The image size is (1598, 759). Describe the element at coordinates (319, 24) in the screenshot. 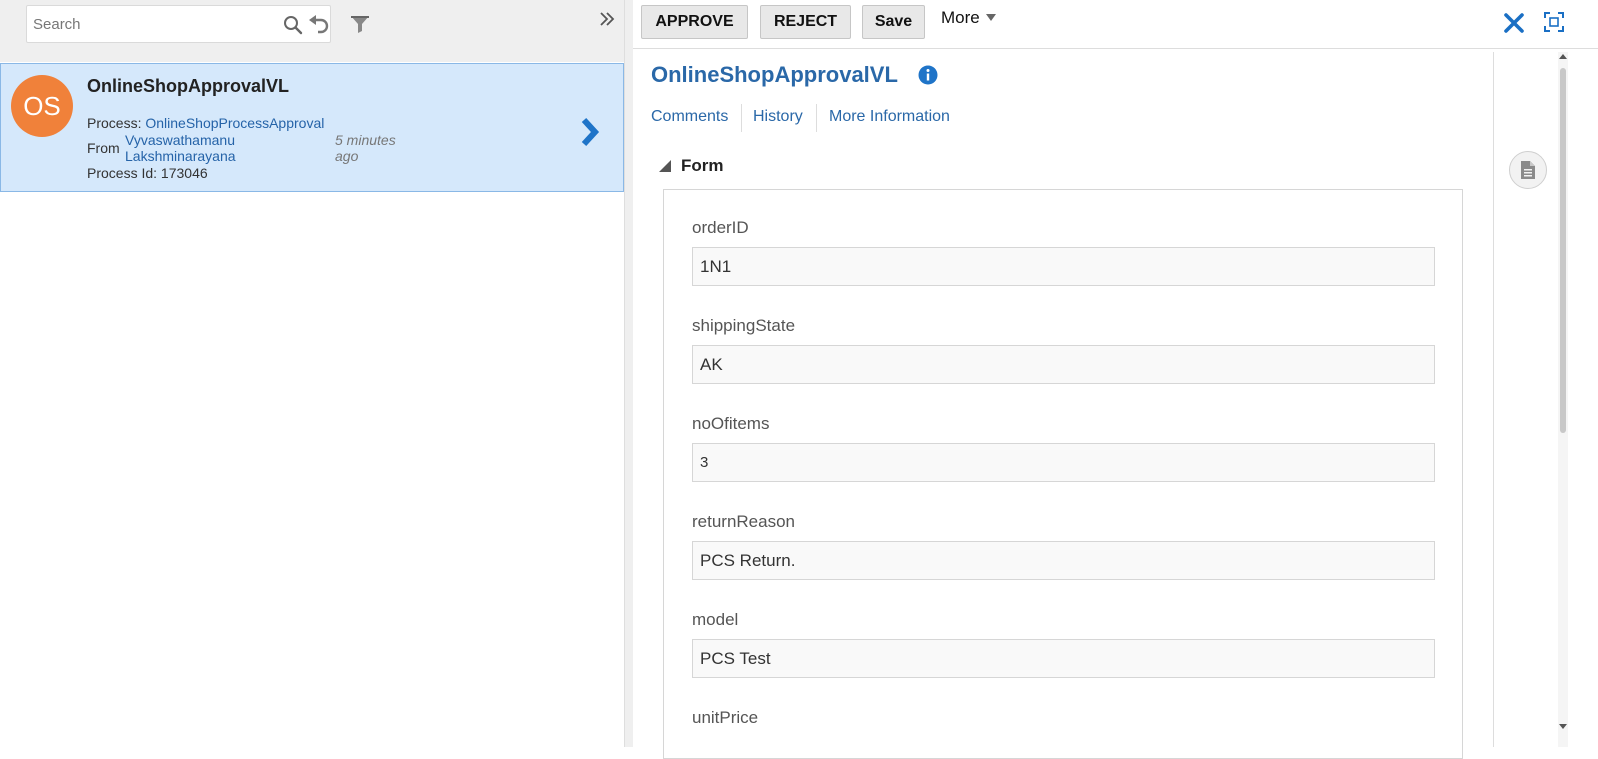

I see `undo-icon` at that location.